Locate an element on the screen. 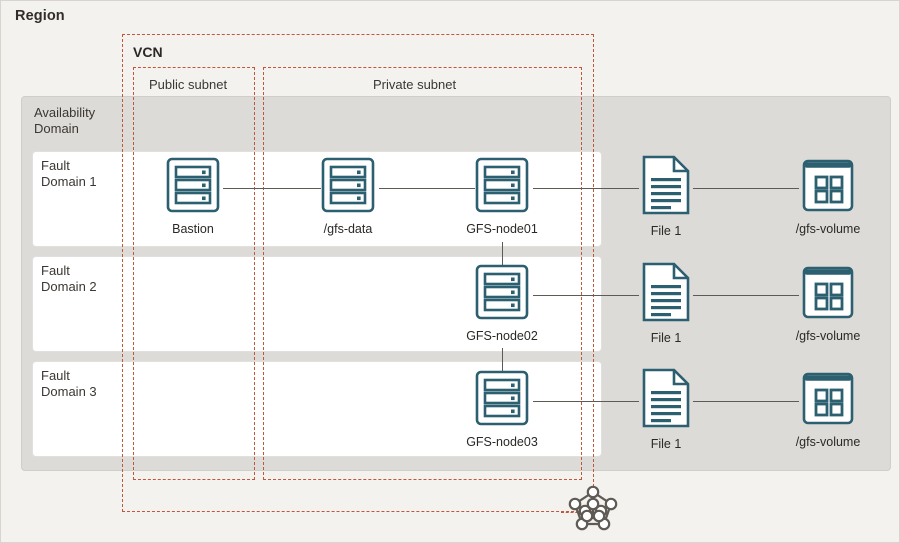 The height and width of the screenshot is (543, 900). node-bastion-label: Bastion is located at coordinates (193, 229).